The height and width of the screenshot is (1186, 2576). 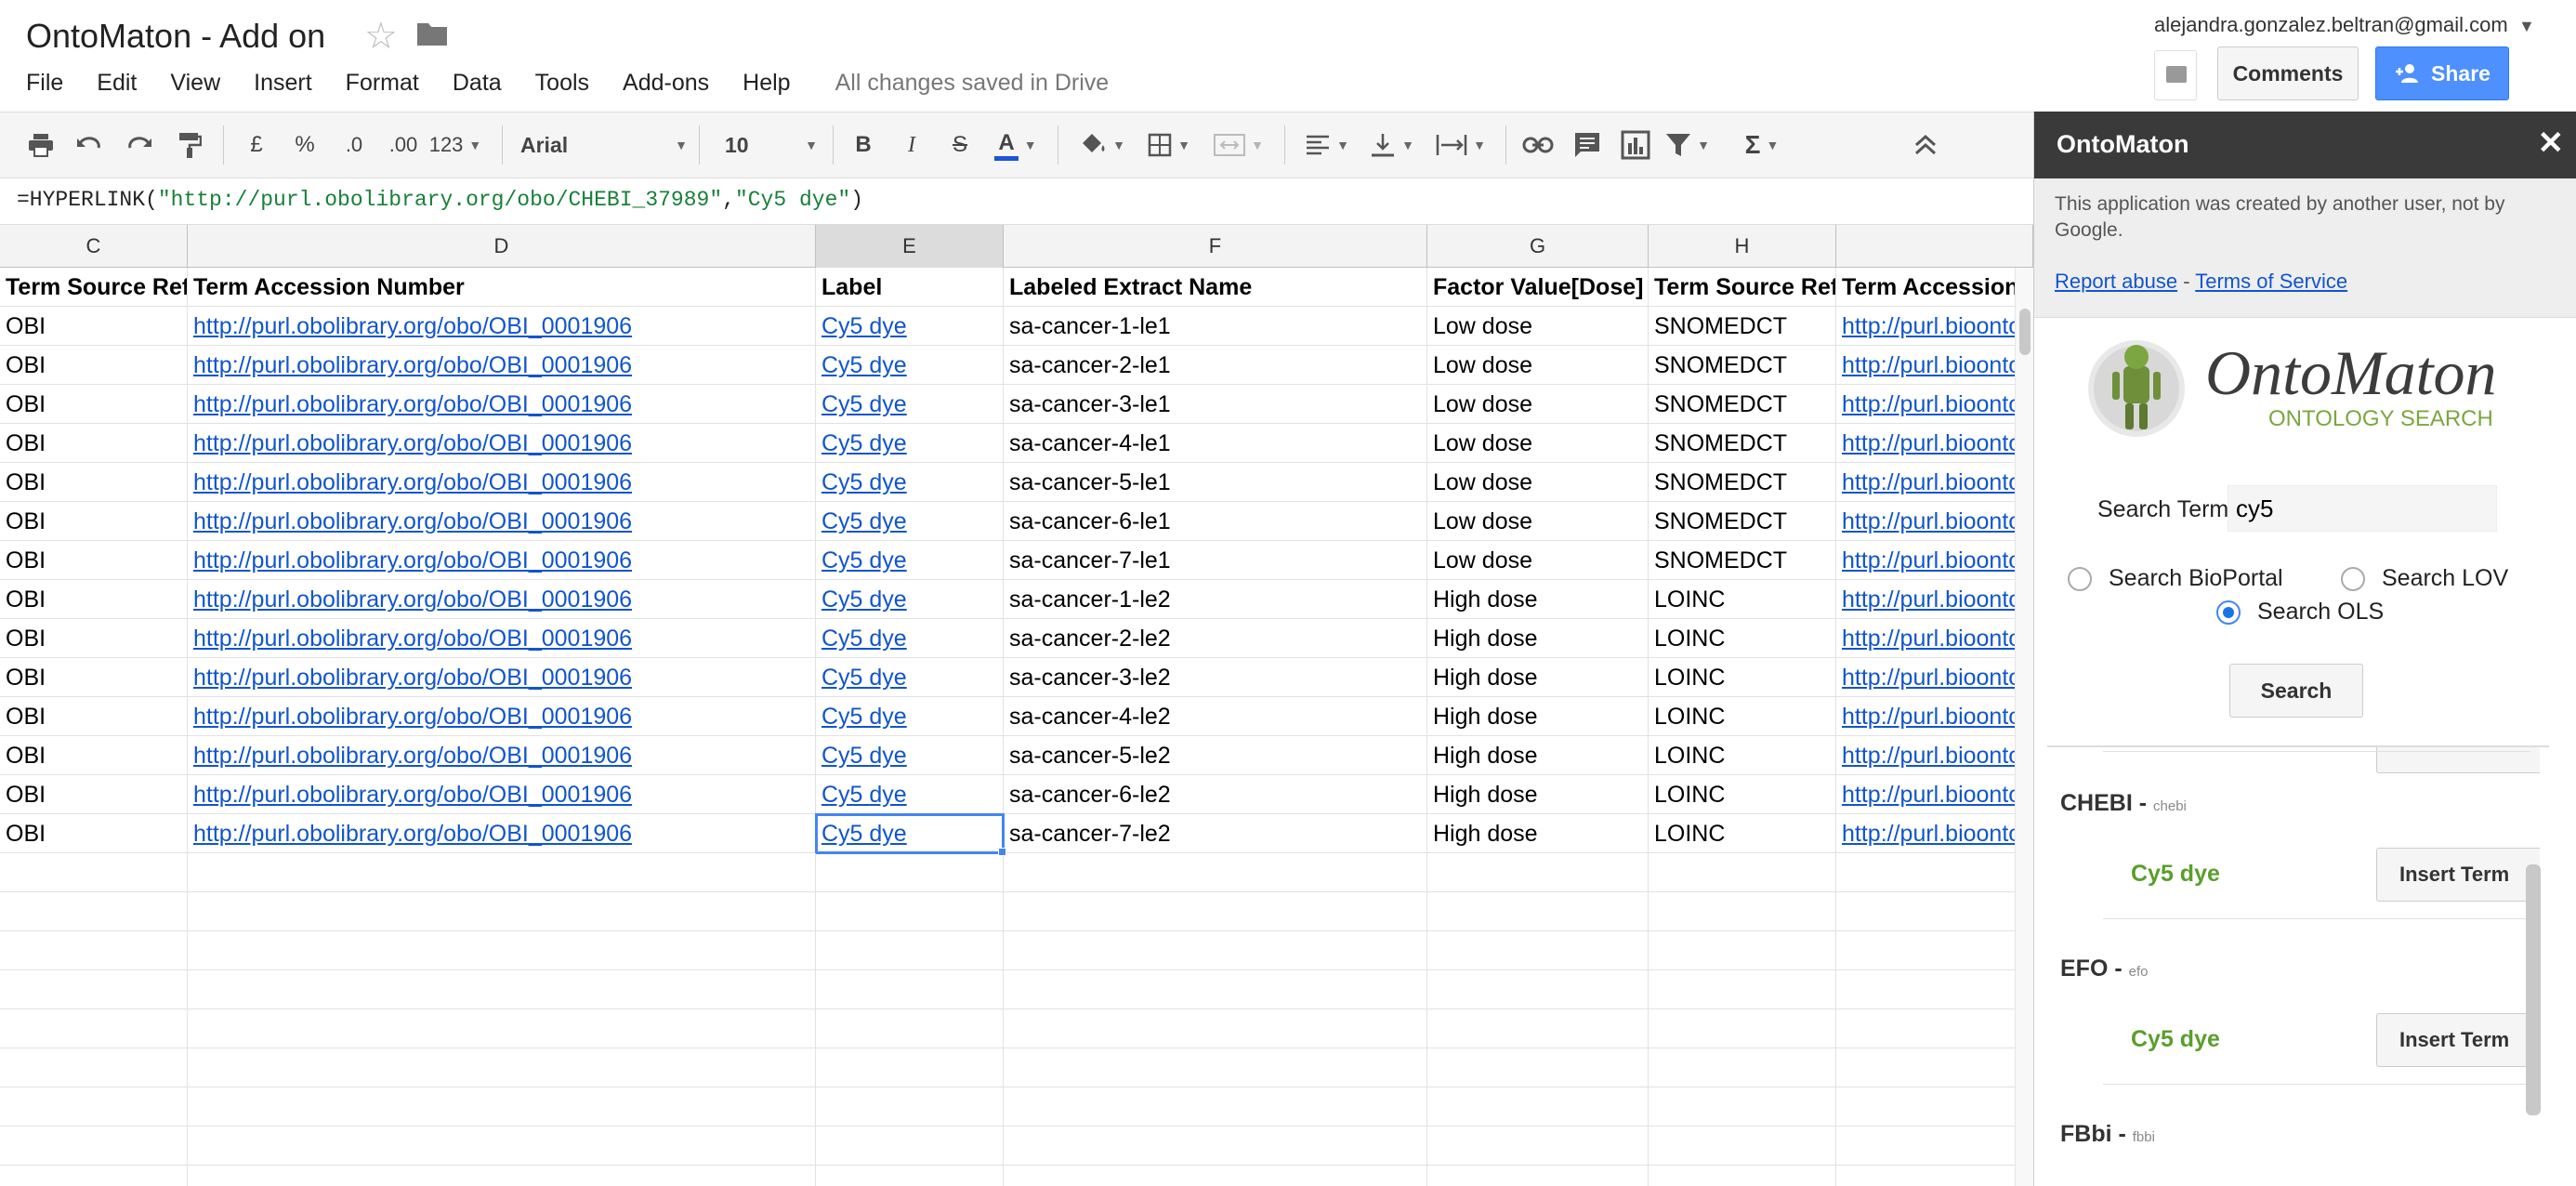 I want to click on grid-cell: sa-cancer-2-le2, so click(x=1215, y=638).